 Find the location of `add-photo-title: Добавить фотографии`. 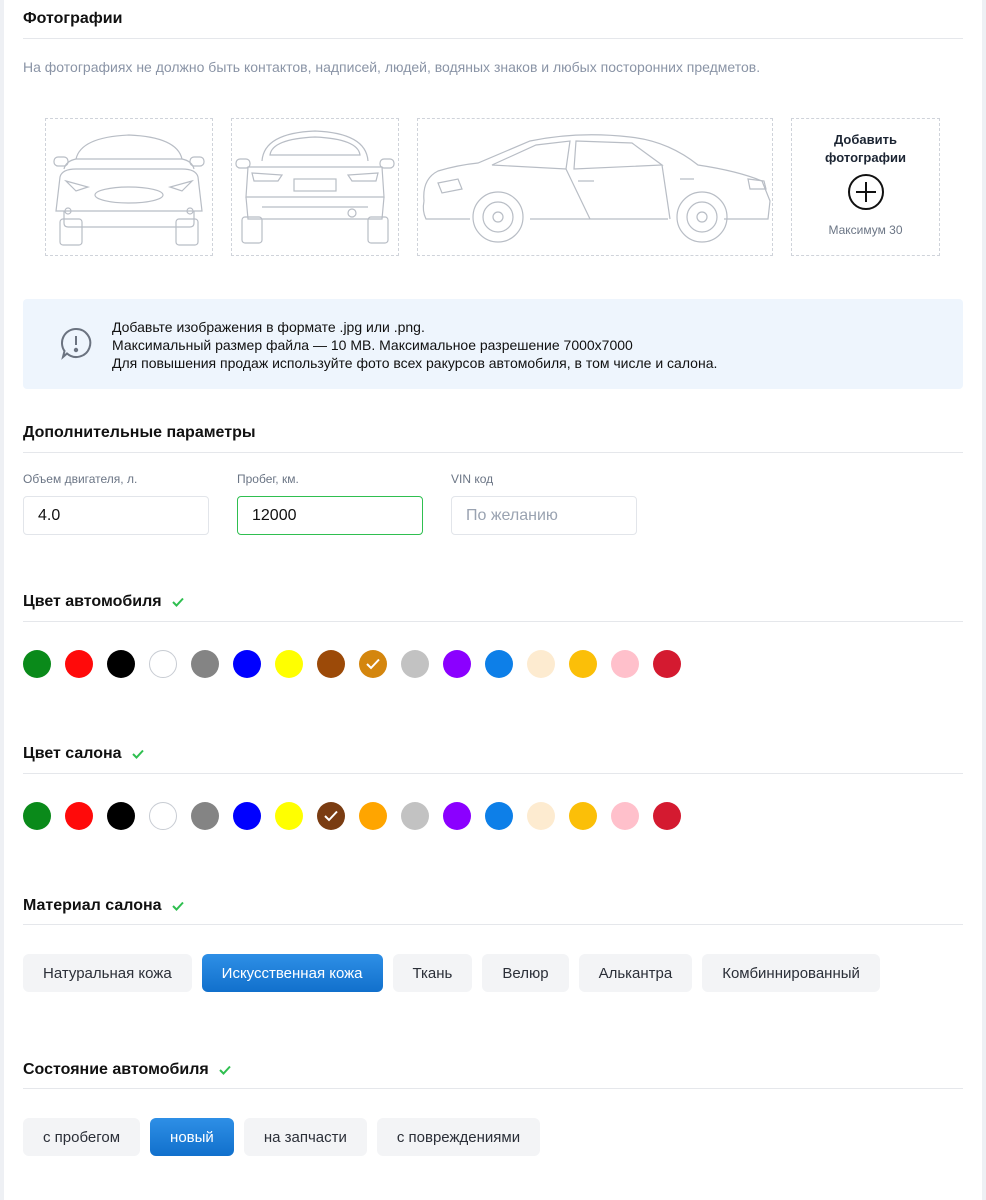

add-photo-title: Добавить фотографии is located at coordinates (865, 148).